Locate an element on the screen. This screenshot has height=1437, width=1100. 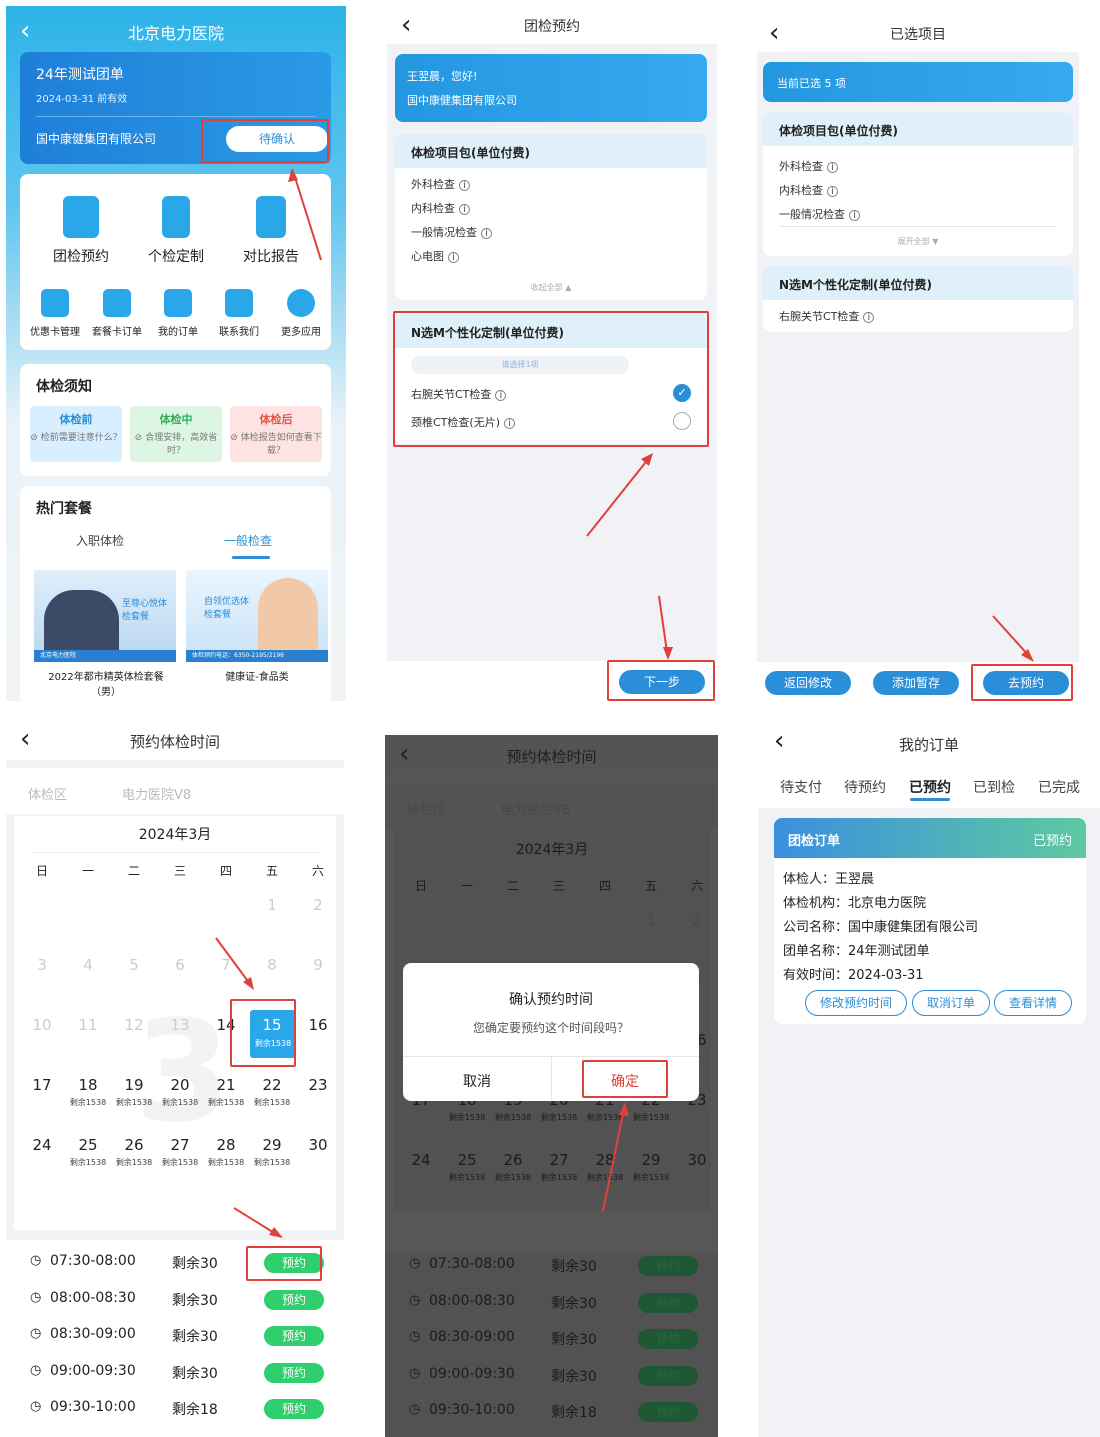
notice-head: 体检后 is located at coordinates (276, 419).